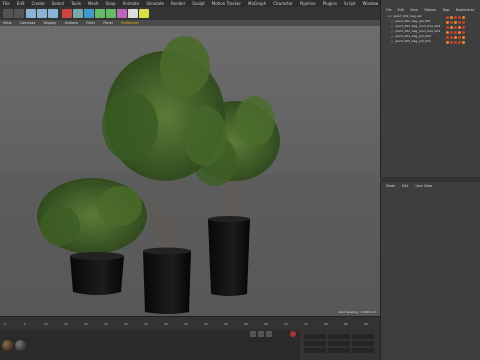  I want to click on object-name: plant_002_bag_mod_tree_001, so click(418, 31).